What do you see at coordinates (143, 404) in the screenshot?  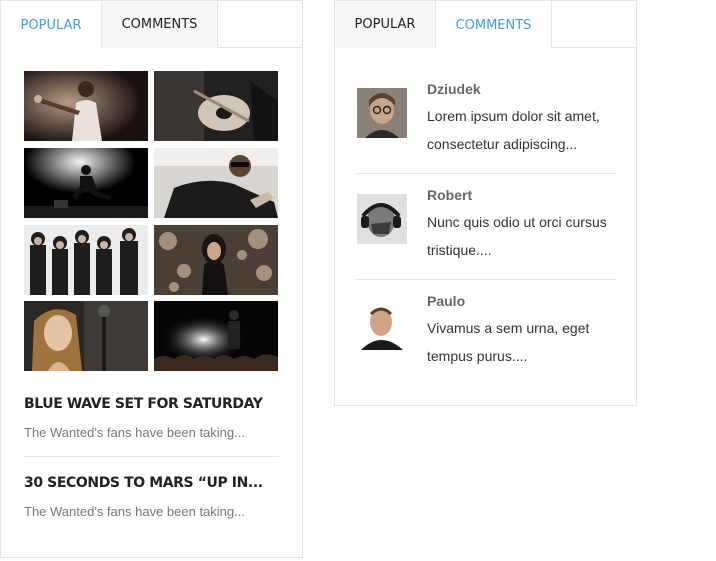 I see `post-title-link: BLUE WAVE SET FOR SATURDAY` at bounding box center [143, 404].